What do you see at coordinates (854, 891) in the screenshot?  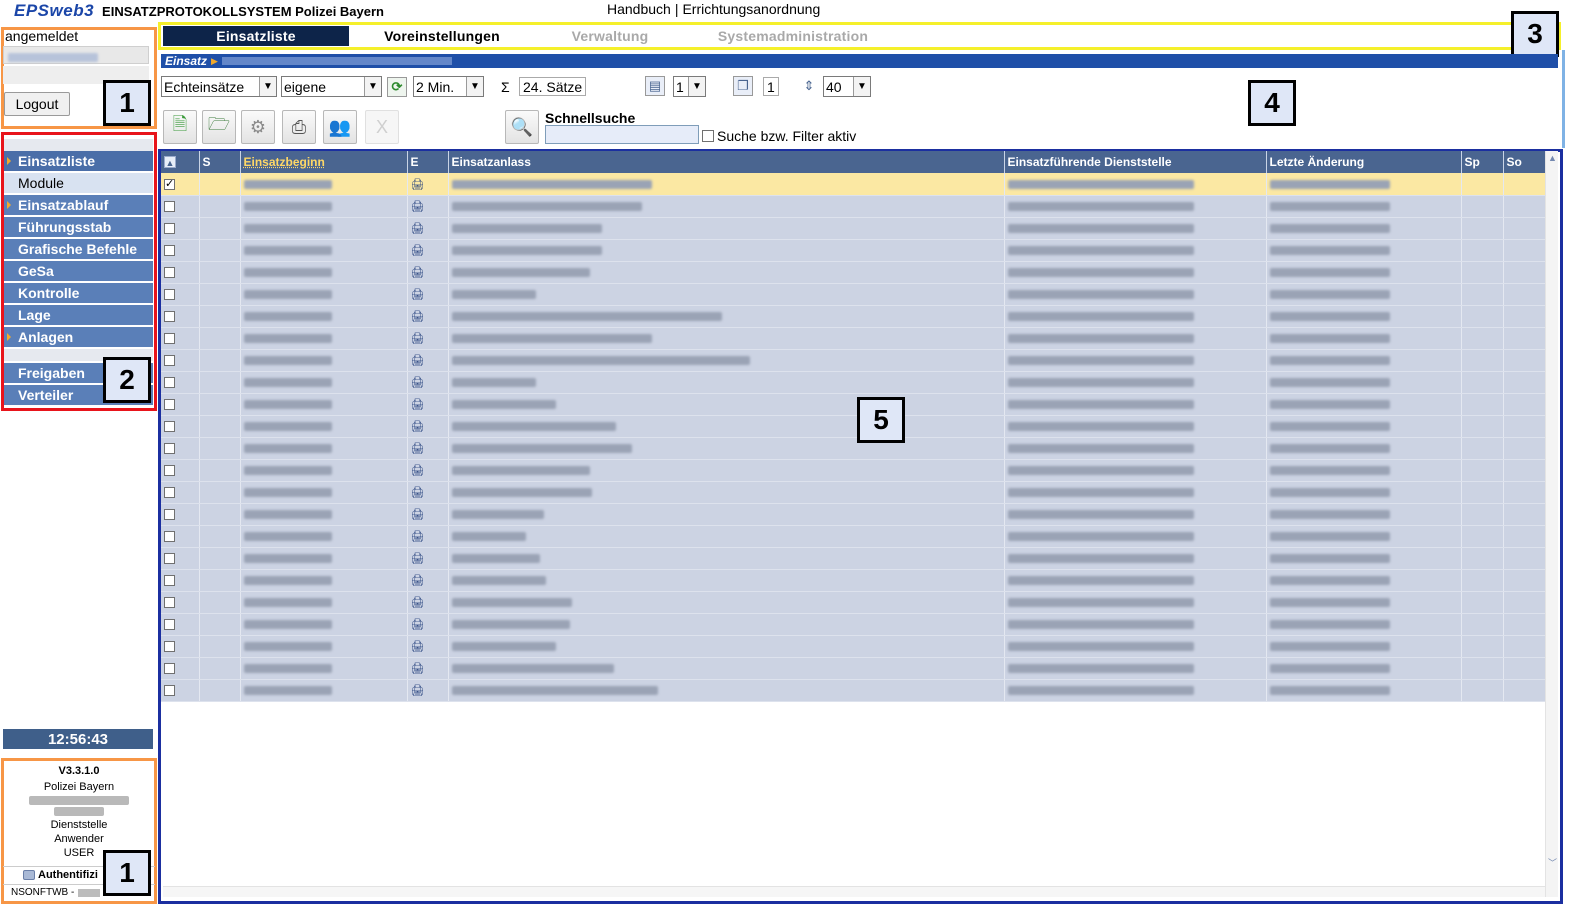 I see `horizontal-scrollbar` at bounding box center [854, 891].